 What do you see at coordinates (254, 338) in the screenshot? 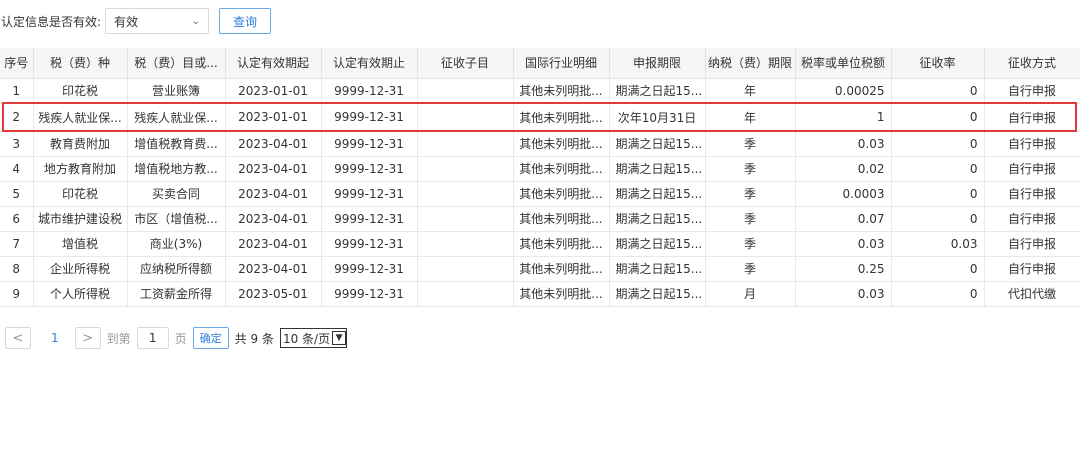
I see `total-count: 共 9 条` at bounding box center [254, 338].